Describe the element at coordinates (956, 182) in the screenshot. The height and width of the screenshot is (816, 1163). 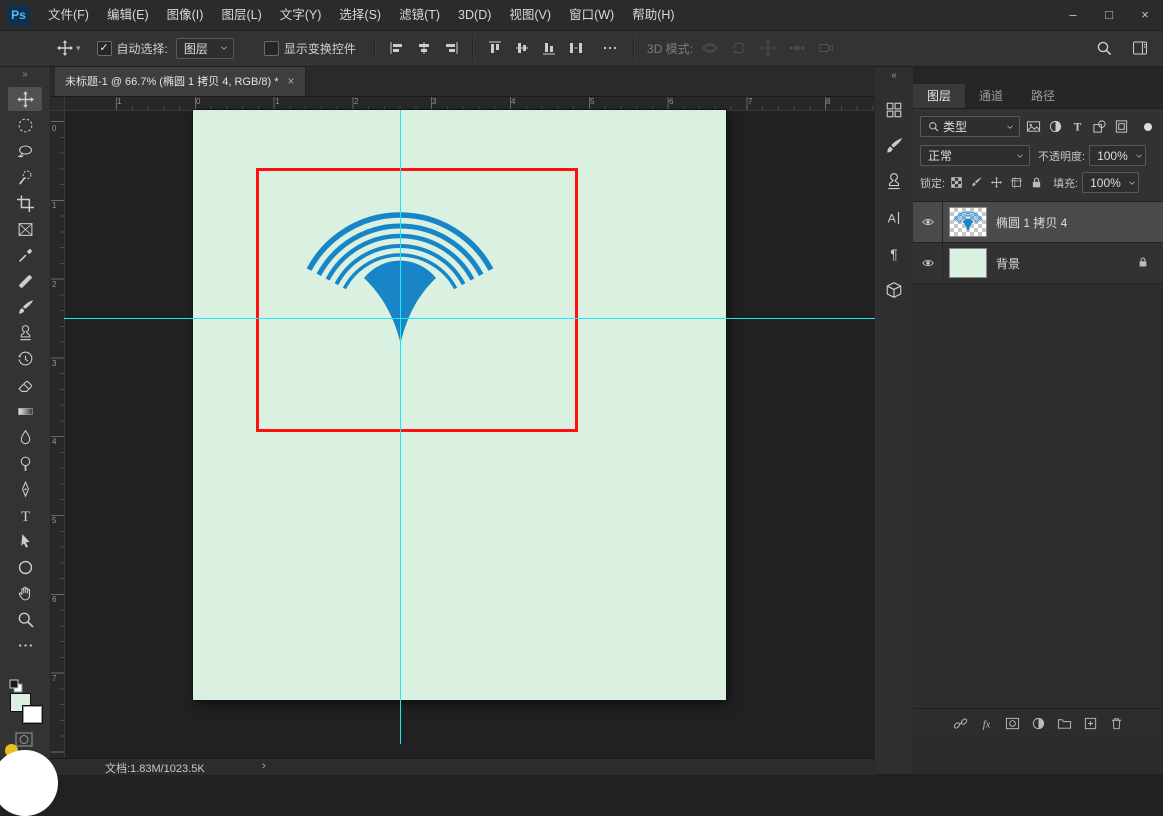
I see `lock-transparent-icon` at that location.